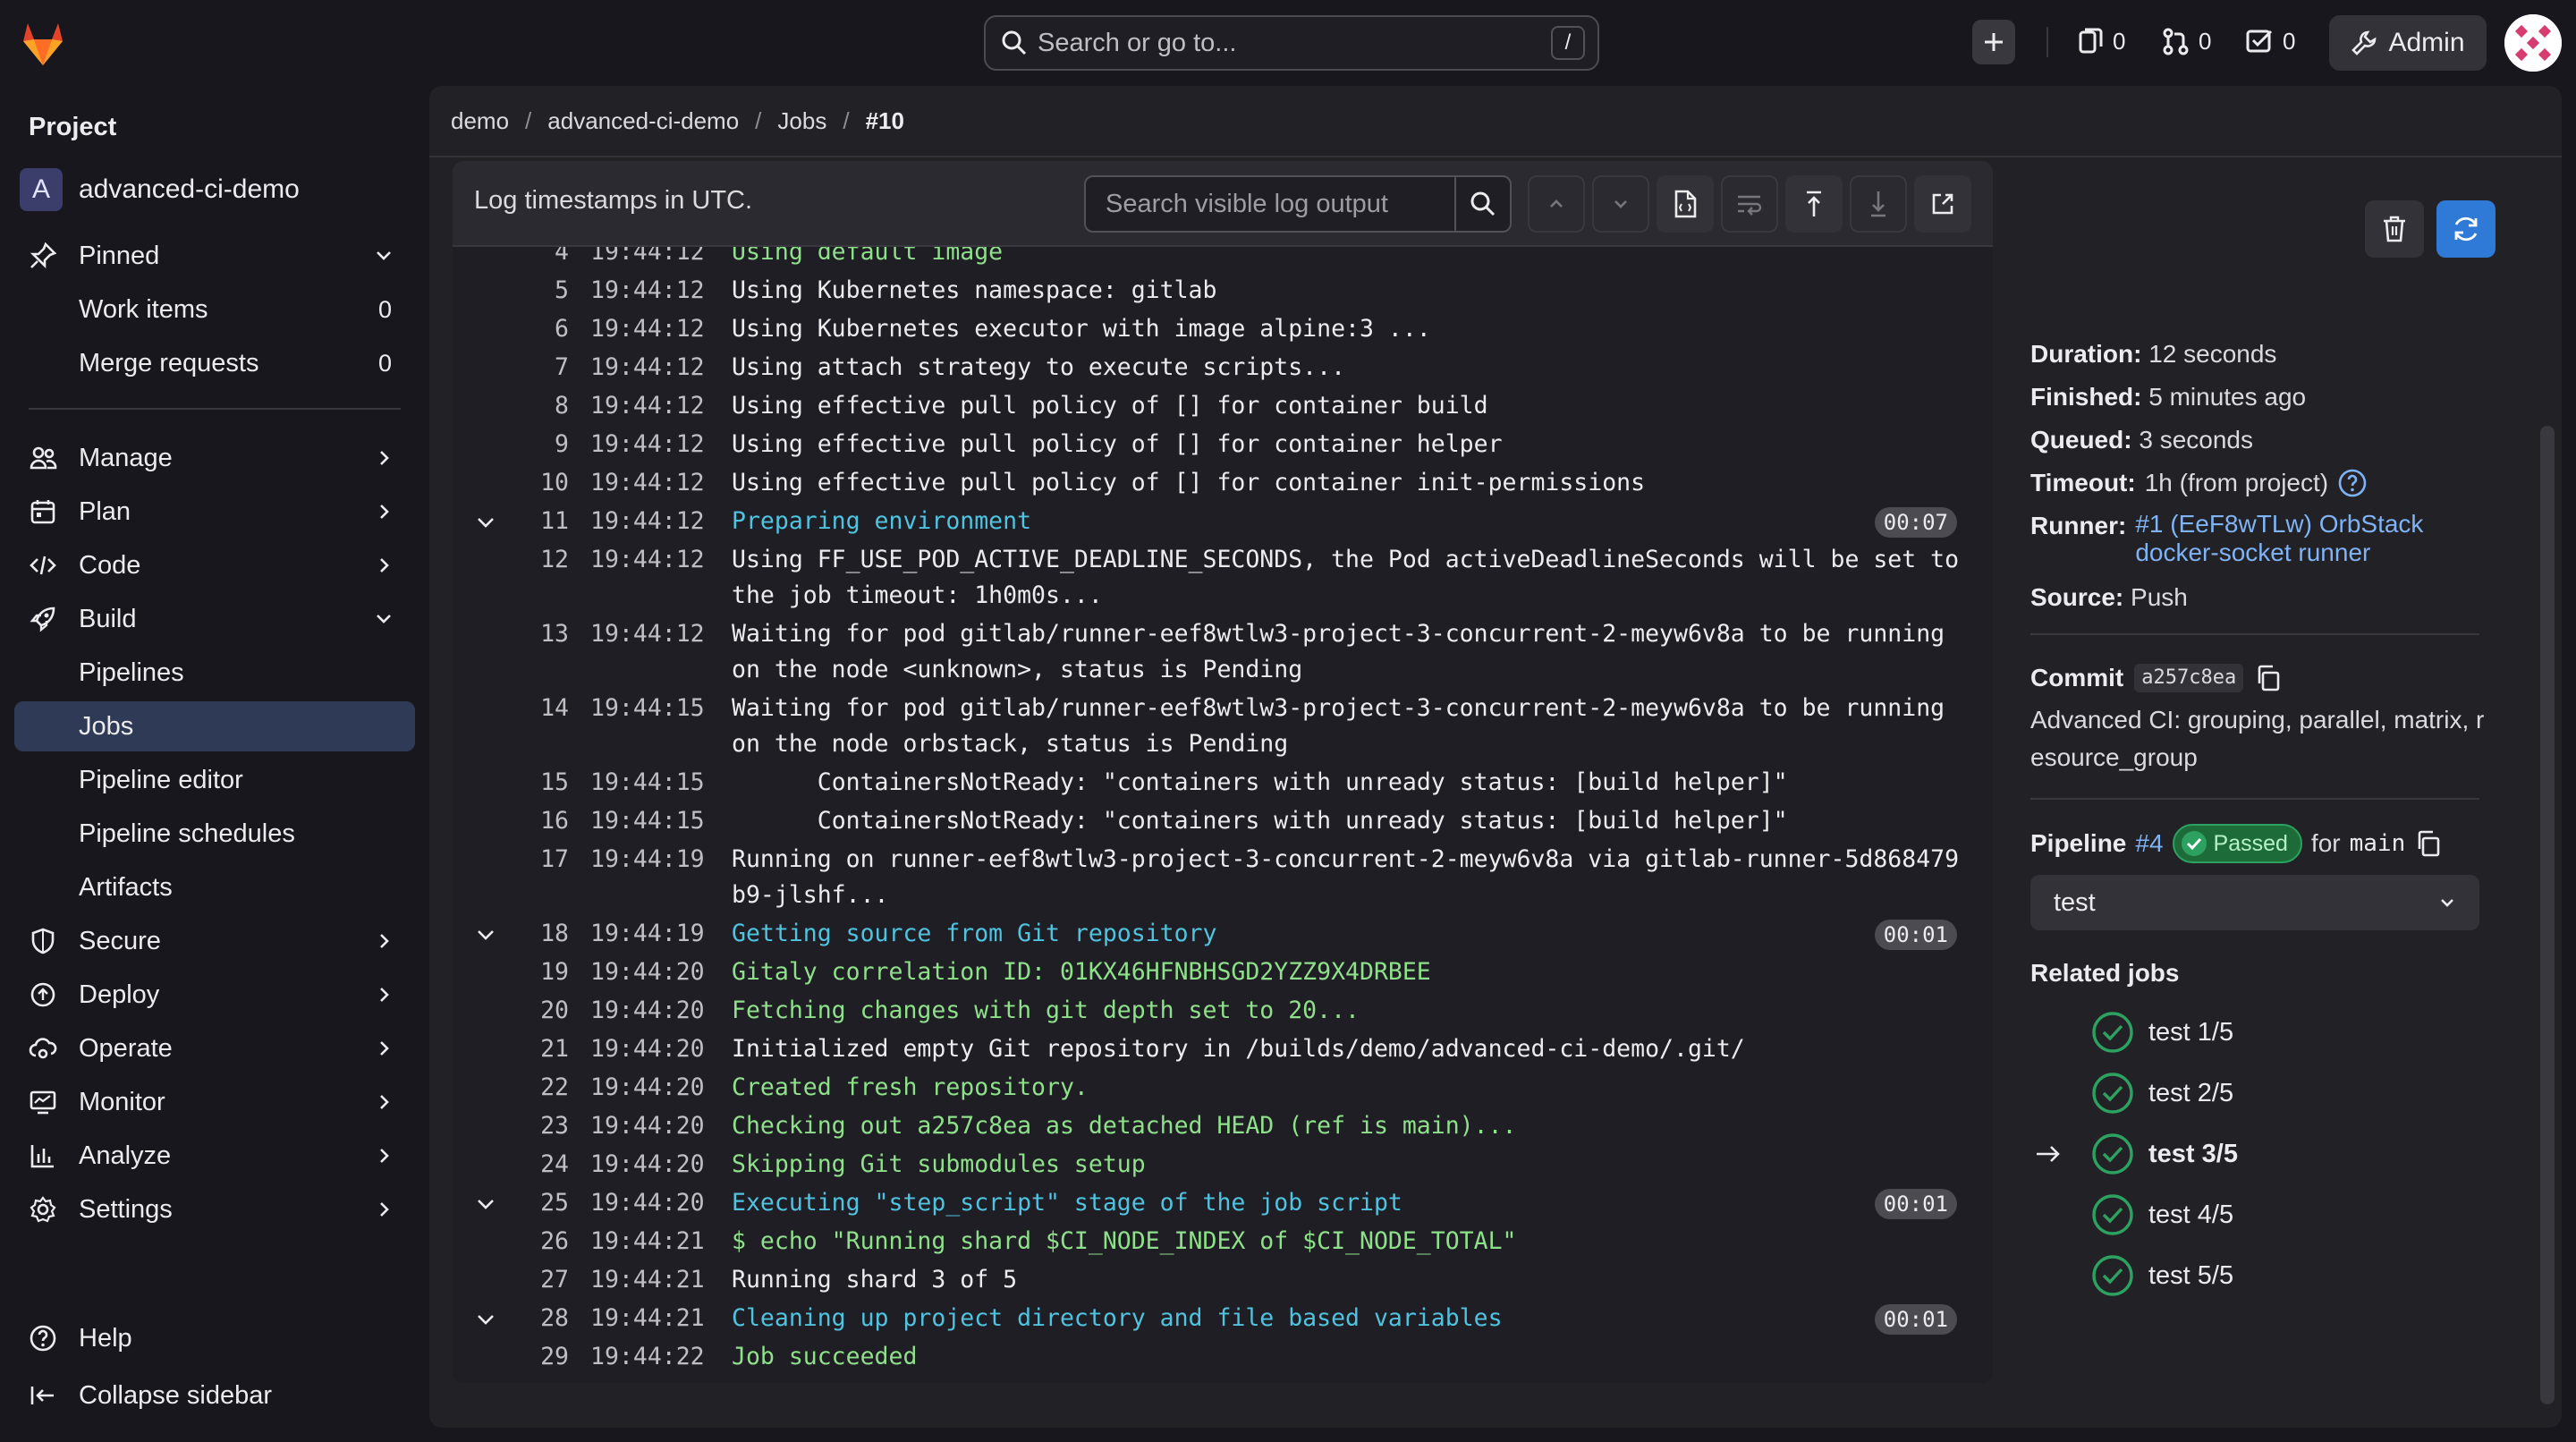  I want to click on log-line-number: 23, so click(537, 1126).